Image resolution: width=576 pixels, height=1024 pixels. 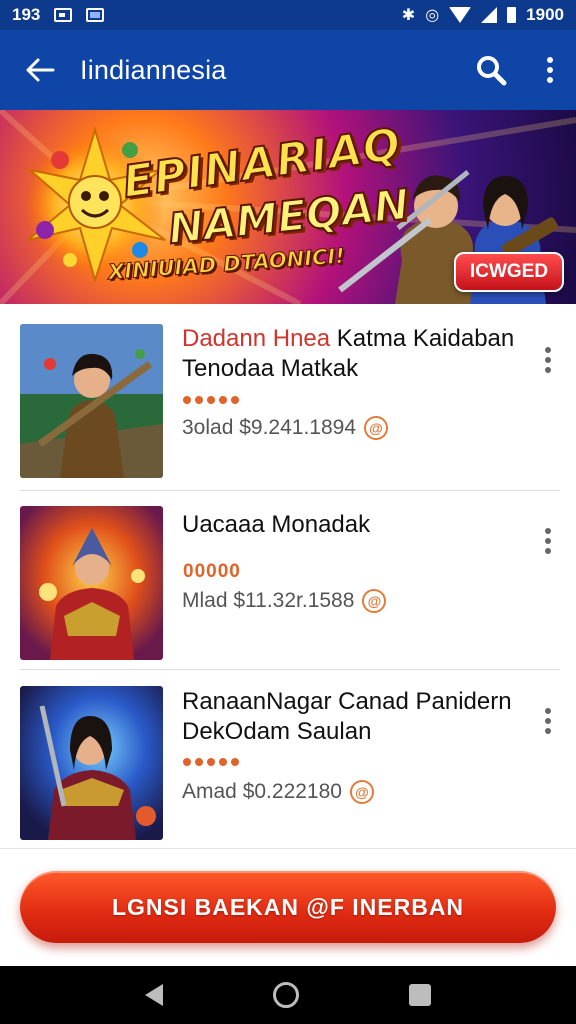 I want to click on nav-recents-icon, so click(x=420, y=995).